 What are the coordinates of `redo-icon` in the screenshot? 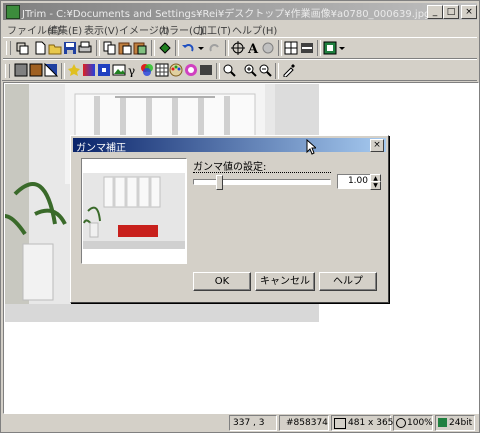 It's located at (215, 48).